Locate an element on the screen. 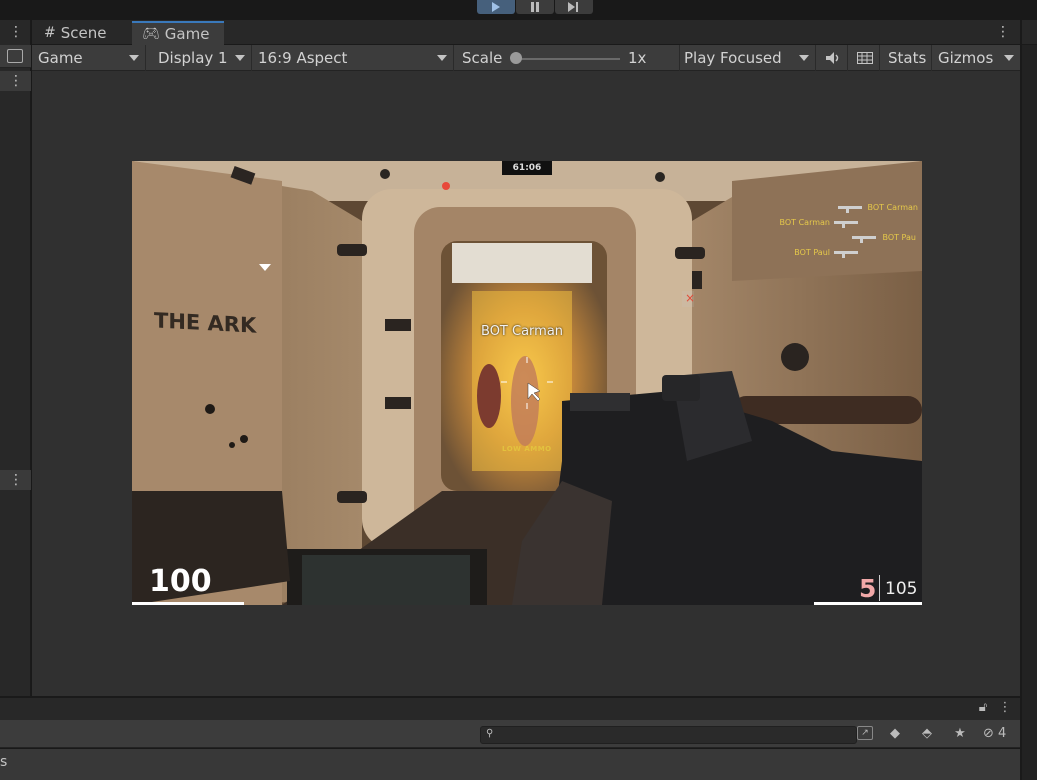  stats-button: Stats is located at coordinates (907, 58).